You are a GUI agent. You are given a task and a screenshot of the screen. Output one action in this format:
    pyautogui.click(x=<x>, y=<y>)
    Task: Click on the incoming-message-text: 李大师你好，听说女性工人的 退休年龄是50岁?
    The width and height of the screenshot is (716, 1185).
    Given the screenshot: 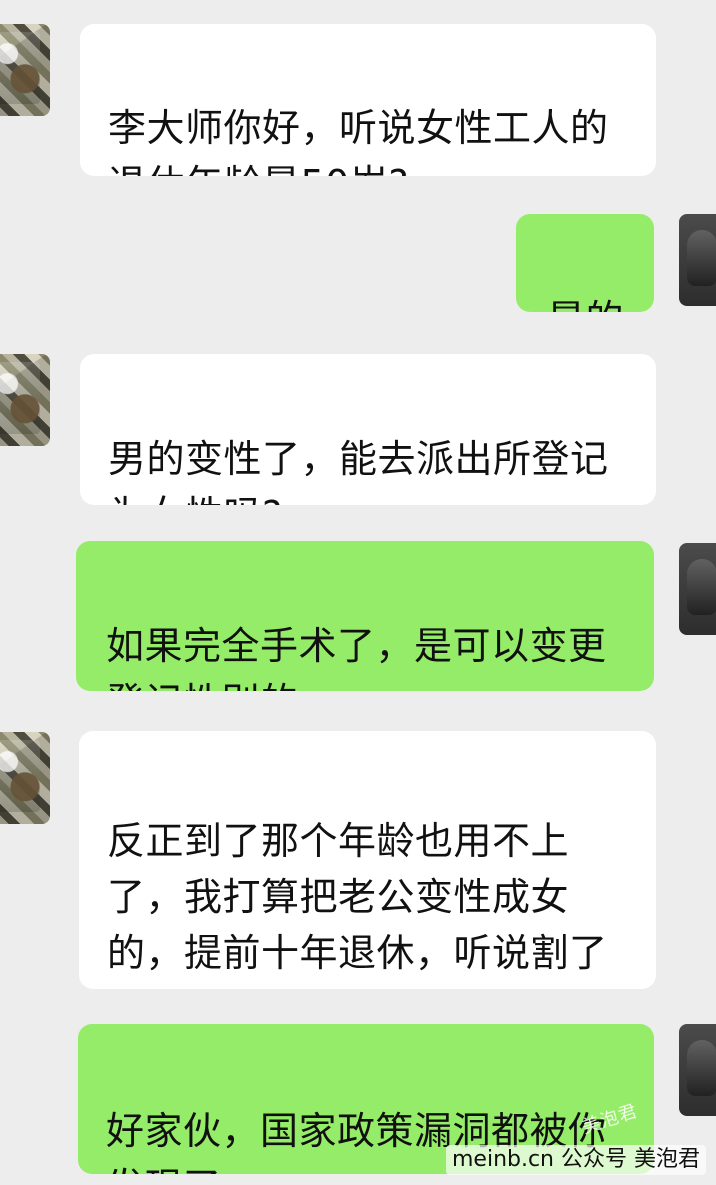 What is the action you would take?
    pyautogui.click(x=358, y=141)
    